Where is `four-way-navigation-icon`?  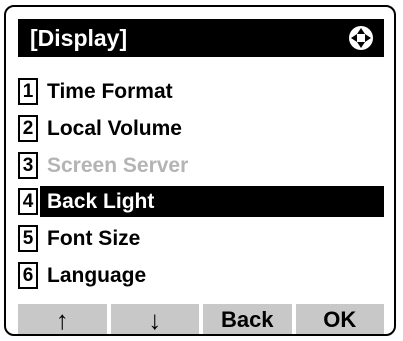 four-way-navigation-icon is located at coordinates (361, 38).